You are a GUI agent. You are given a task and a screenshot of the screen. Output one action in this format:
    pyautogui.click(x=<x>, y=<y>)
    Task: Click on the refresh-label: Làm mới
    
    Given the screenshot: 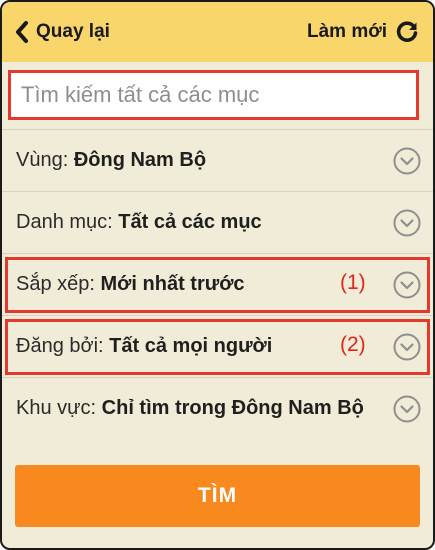 What is the action you would take?
    pyautogui.click(x=346, y=31)
    